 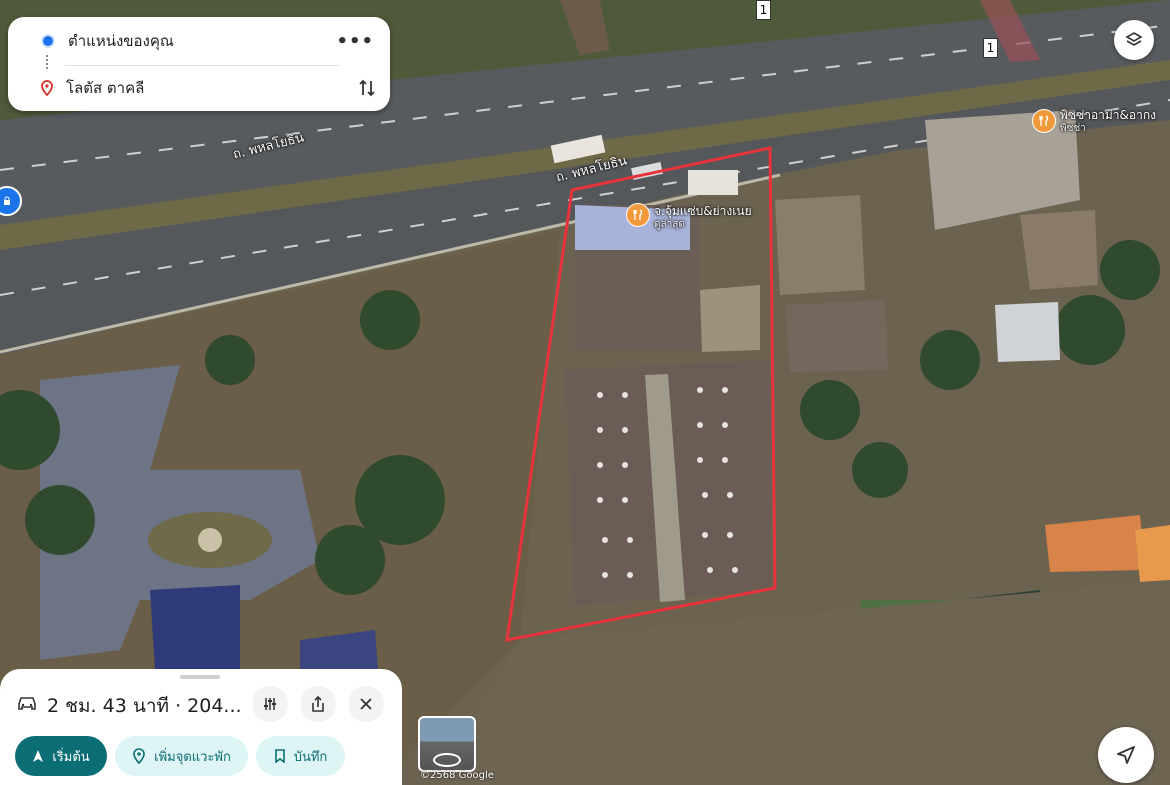 I want to click on add-stop-button: เพิ่มจุดแวะพัก, so click(x=181, y=756).